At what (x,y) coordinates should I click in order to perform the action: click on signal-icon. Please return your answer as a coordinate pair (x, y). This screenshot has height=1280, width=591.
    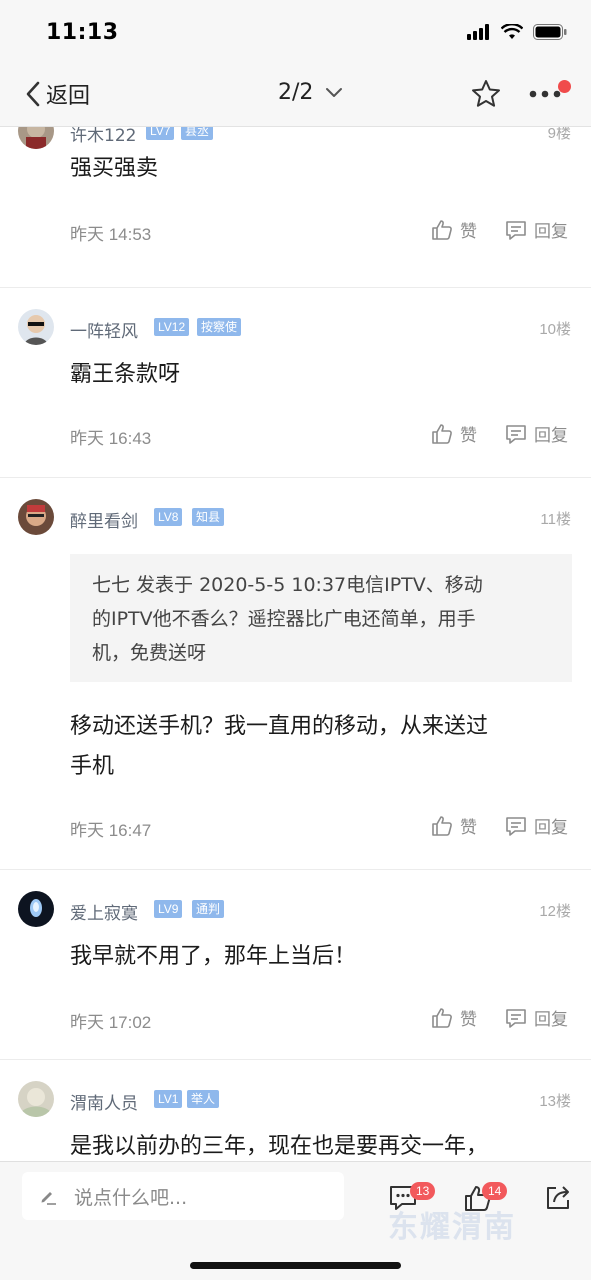
    Looking at the image, I should click on (478, 32).